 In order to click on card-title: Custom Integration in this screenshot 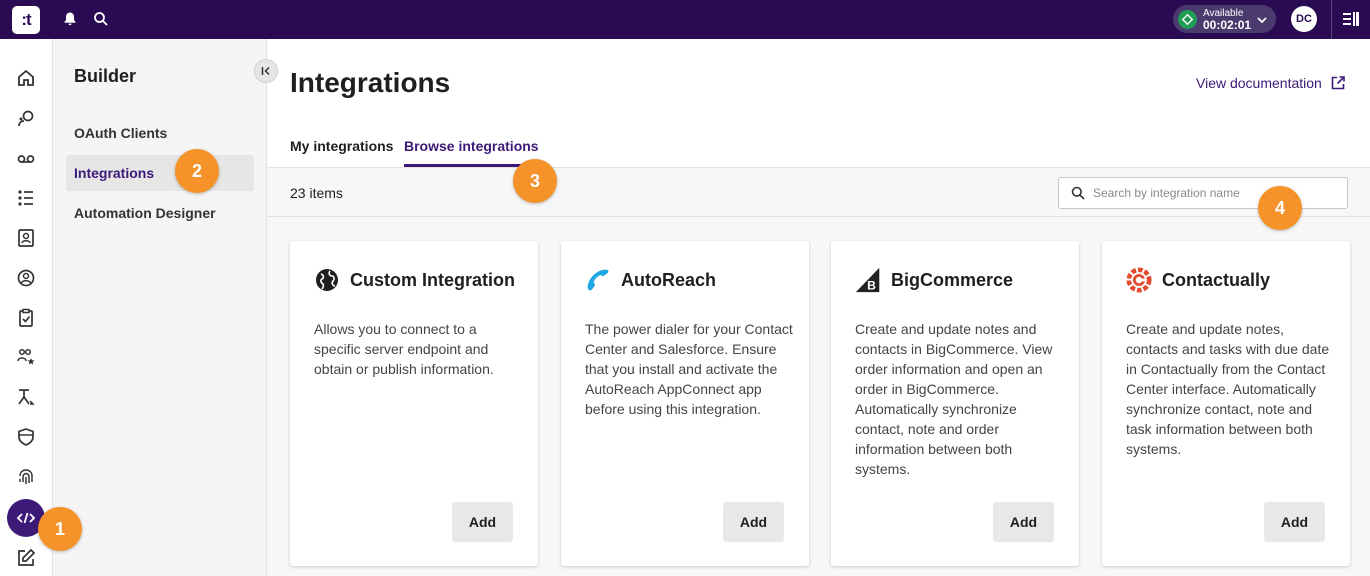, I will do `click(432, 279)`.